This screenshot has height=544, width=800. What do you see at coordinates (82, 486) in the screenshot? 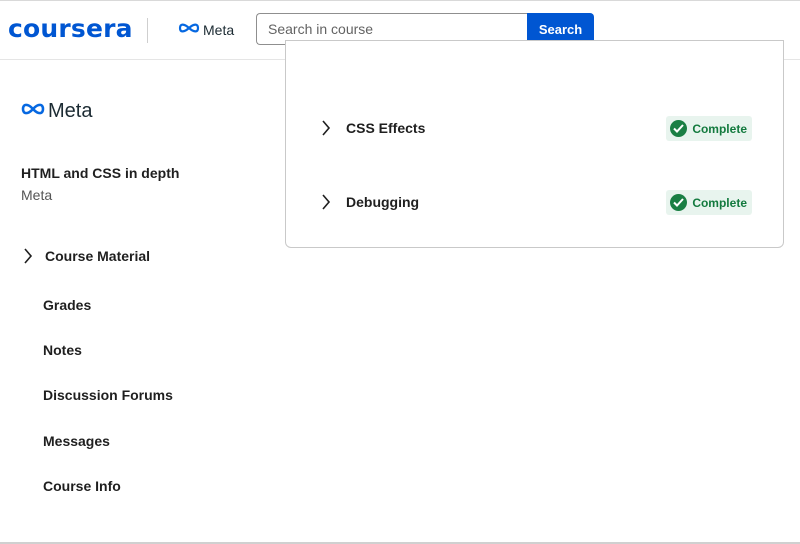
I see `sidebar-item-course-info: Course Info` at bounding box center [82, 486].